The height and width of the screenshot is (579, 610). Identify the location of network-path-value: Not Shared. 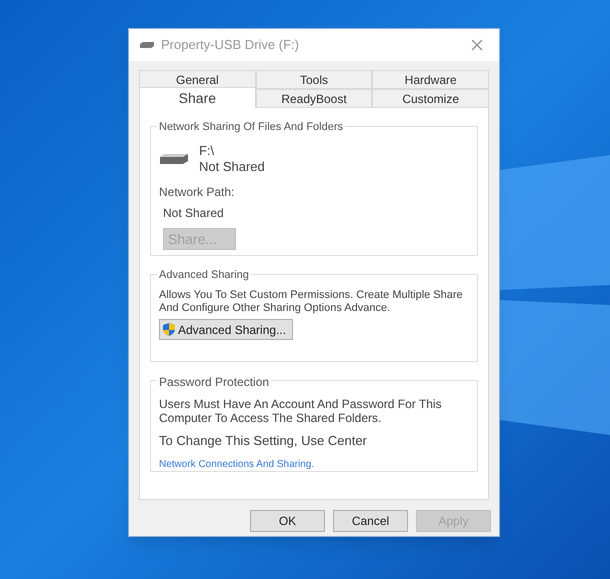
(194, 213).